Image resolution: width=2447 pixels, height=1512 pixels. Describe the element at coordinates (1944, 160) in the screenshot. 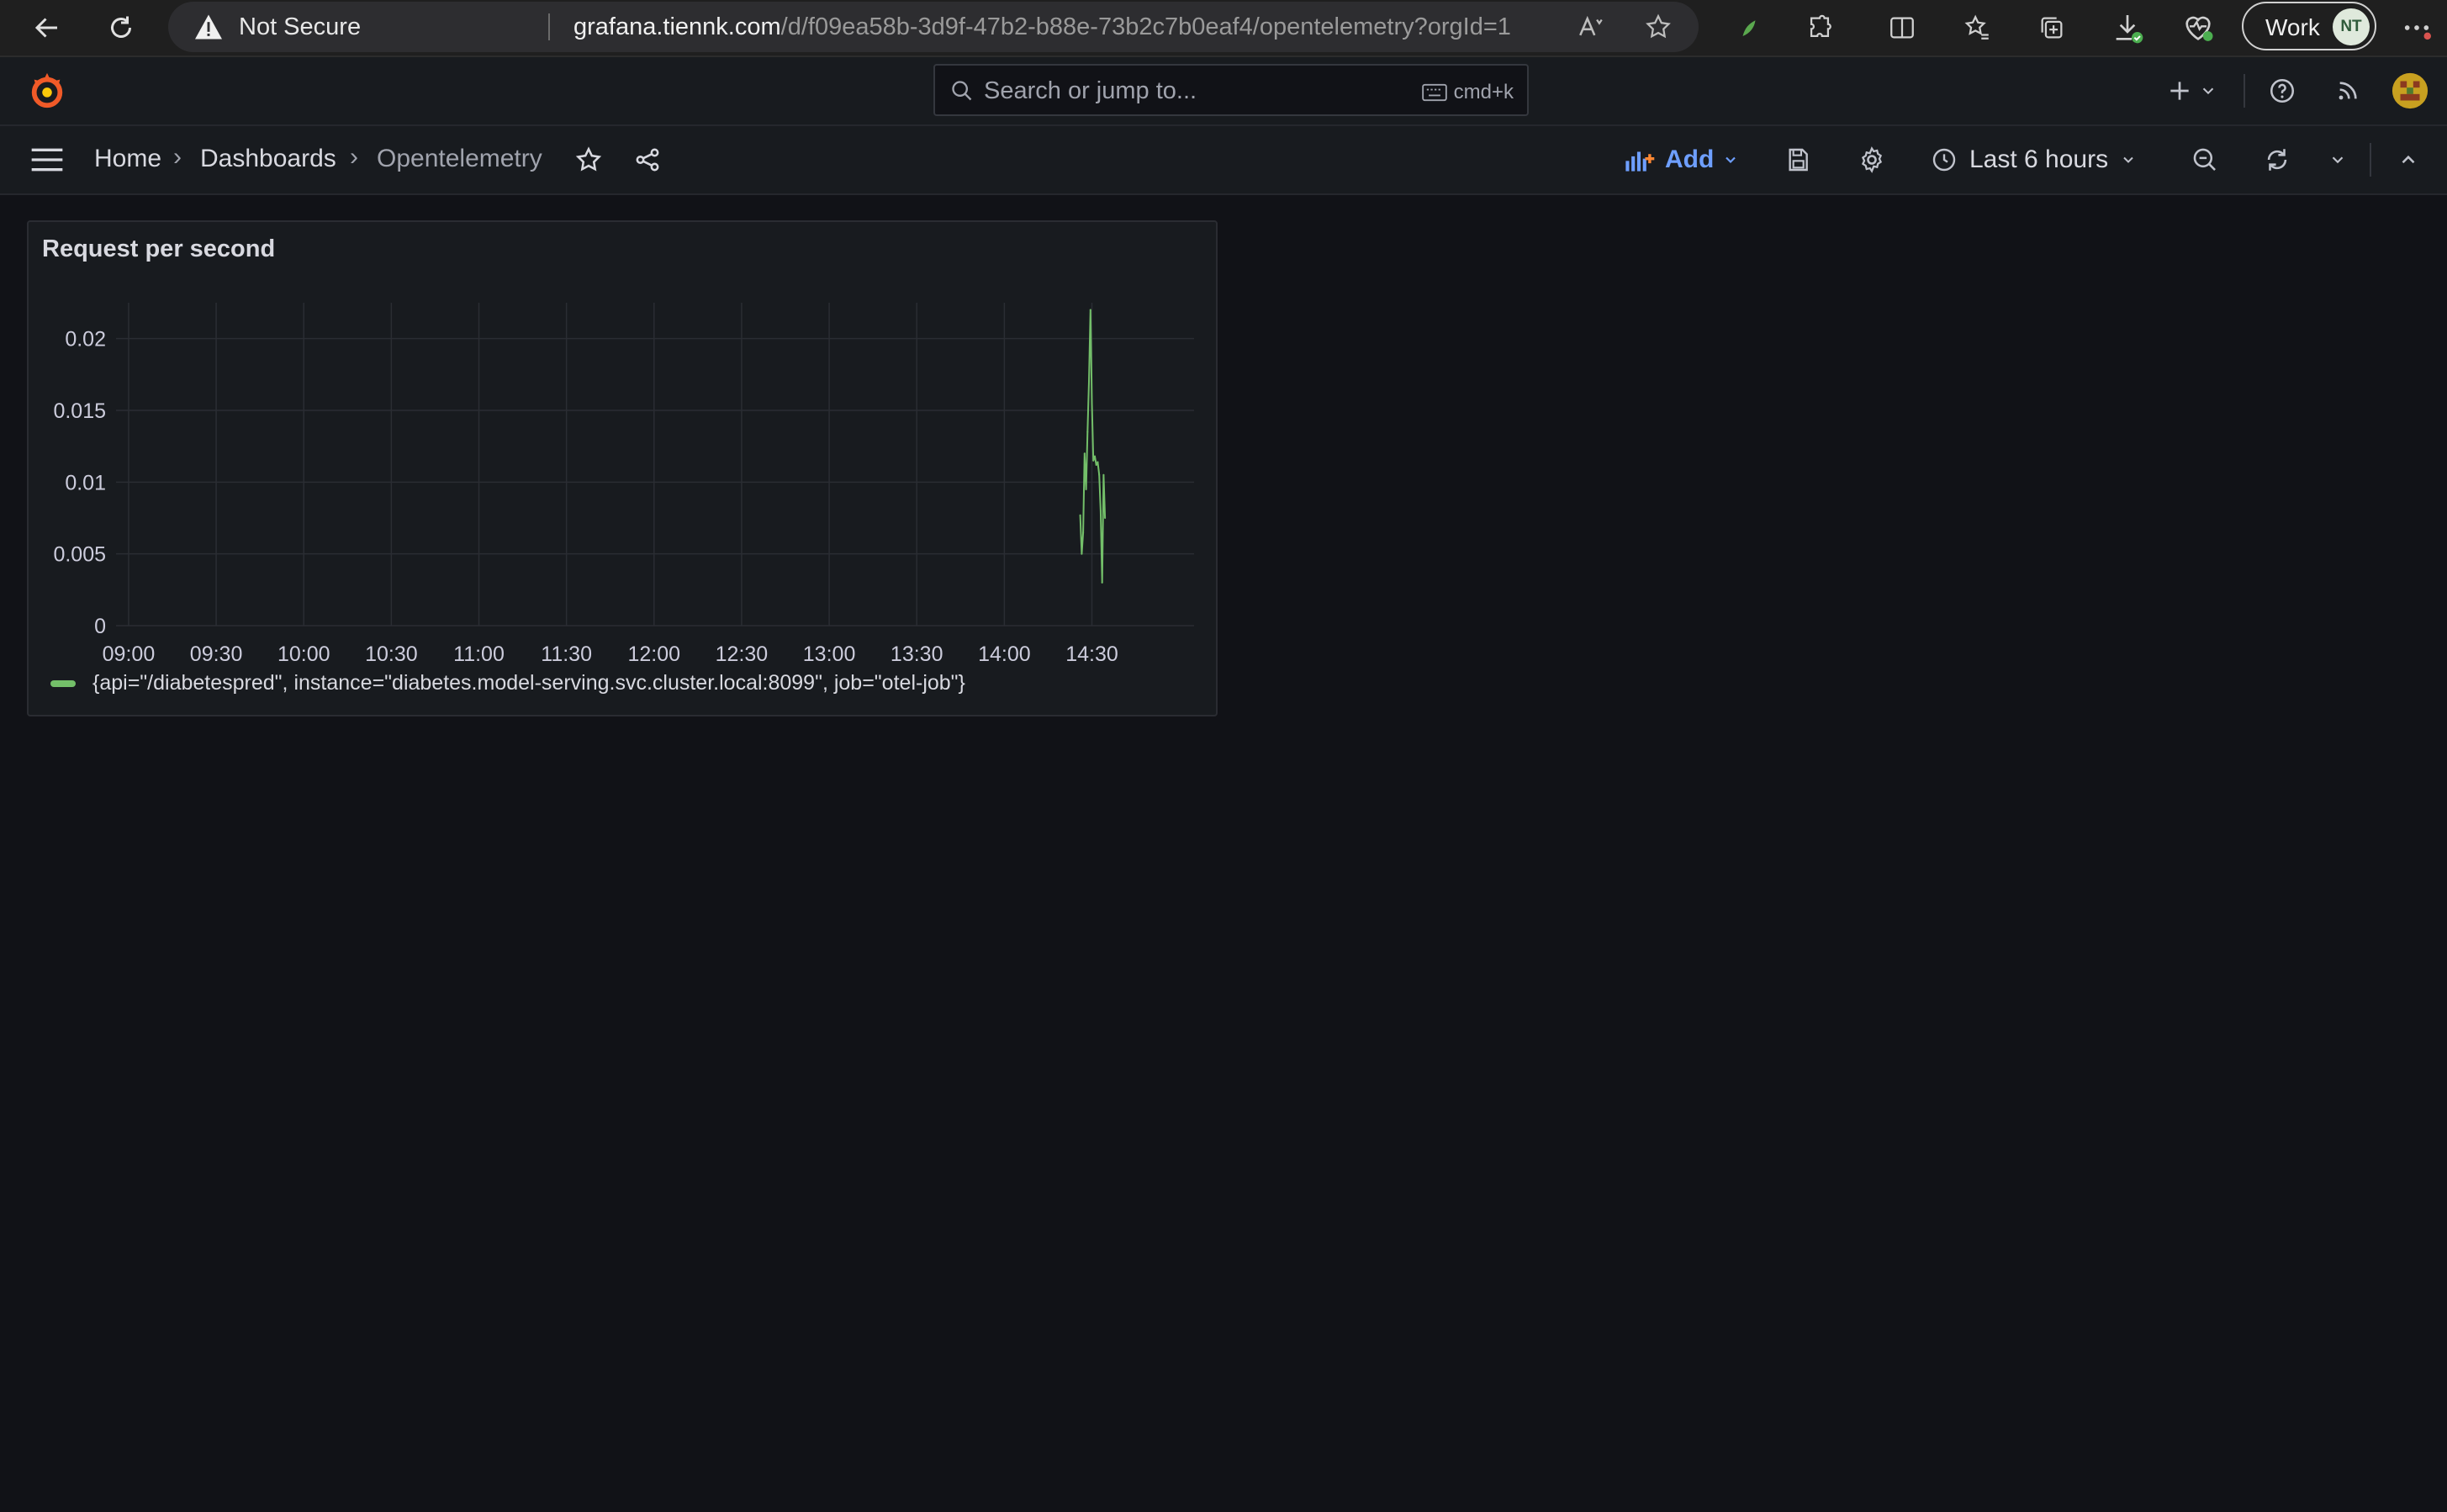

I see `clock-icon` at that location.